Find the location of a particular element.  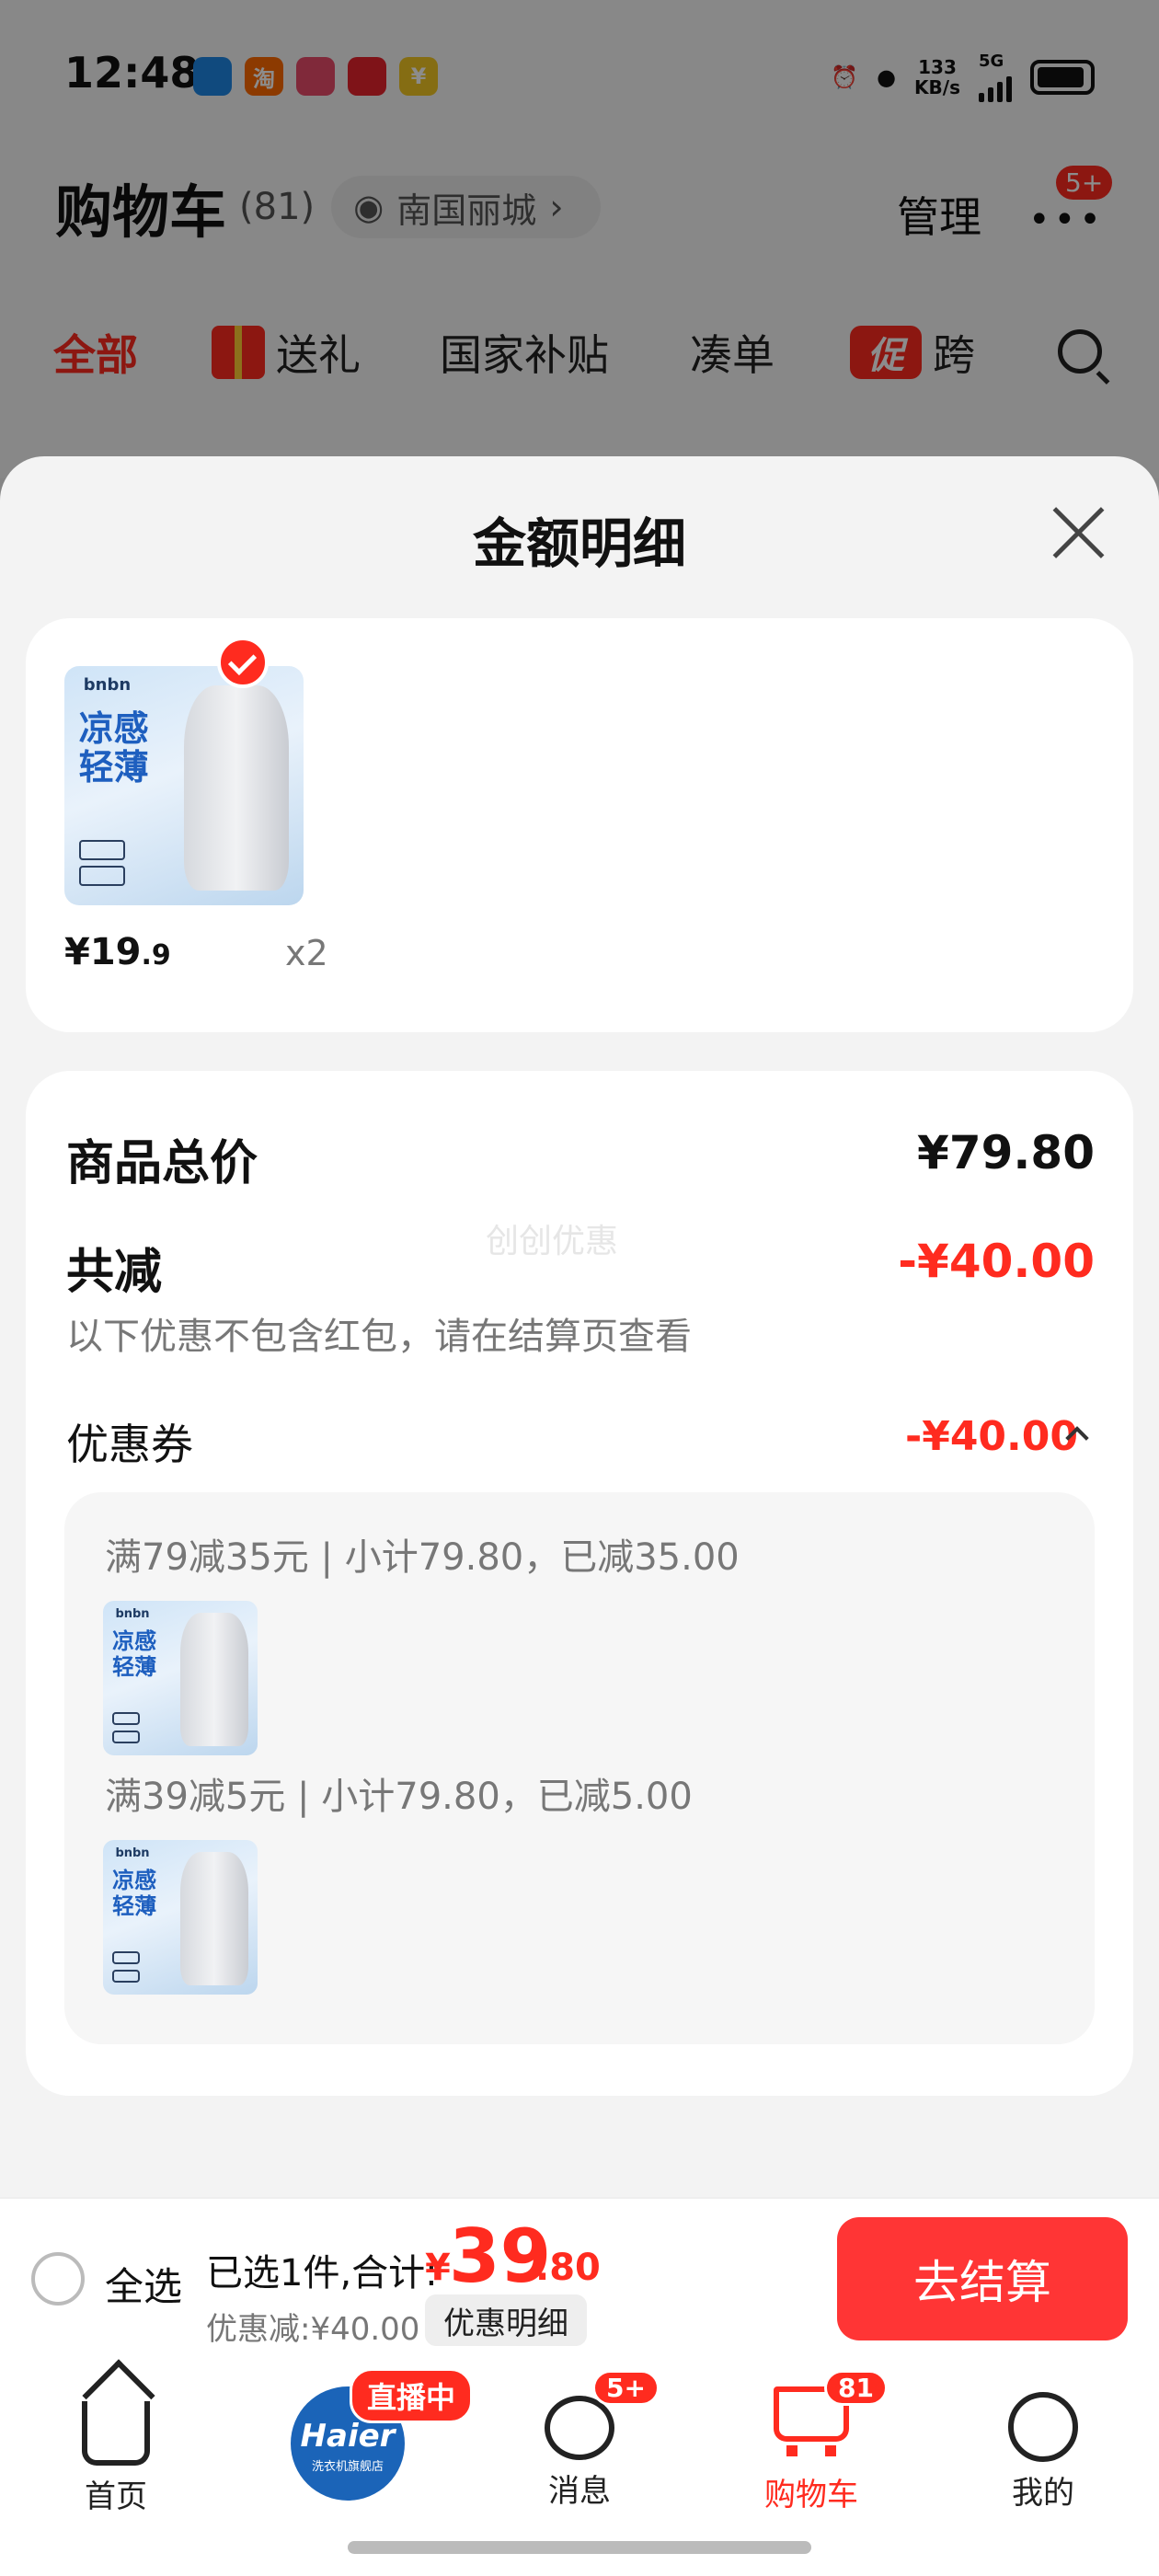

tab-cart: 81 购物车 is located at coordinates (811, 2442).